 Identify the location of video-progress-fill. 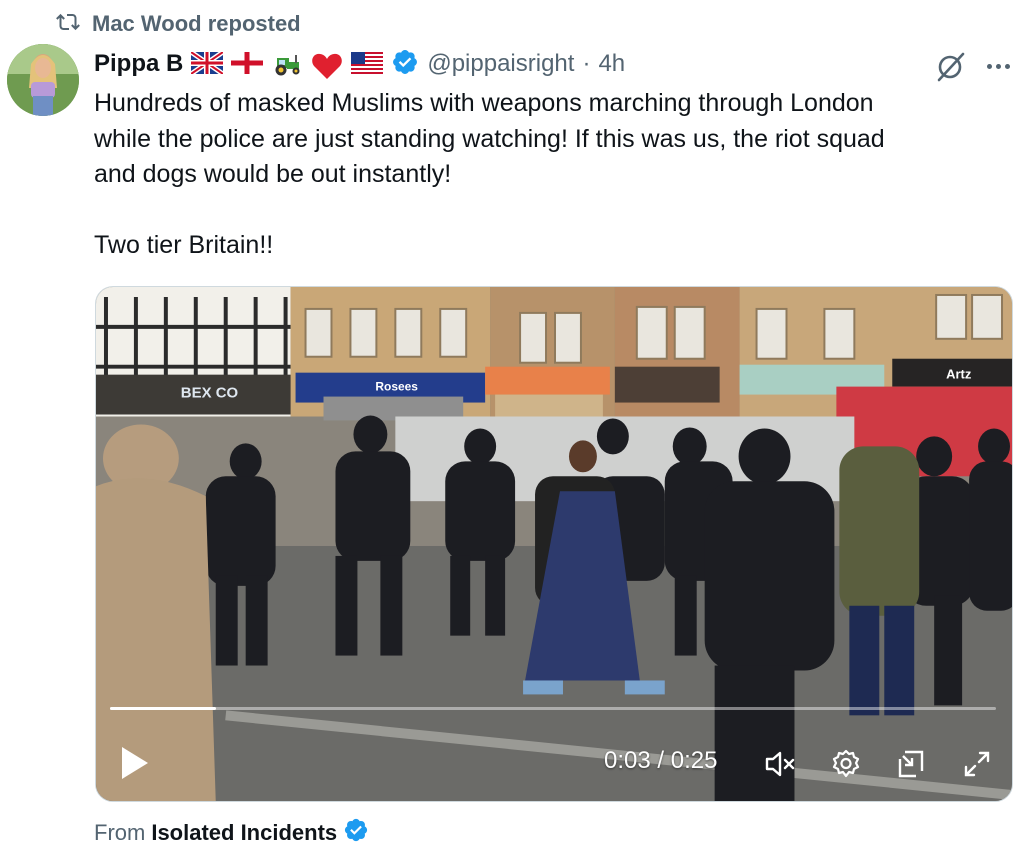
(163, 708).